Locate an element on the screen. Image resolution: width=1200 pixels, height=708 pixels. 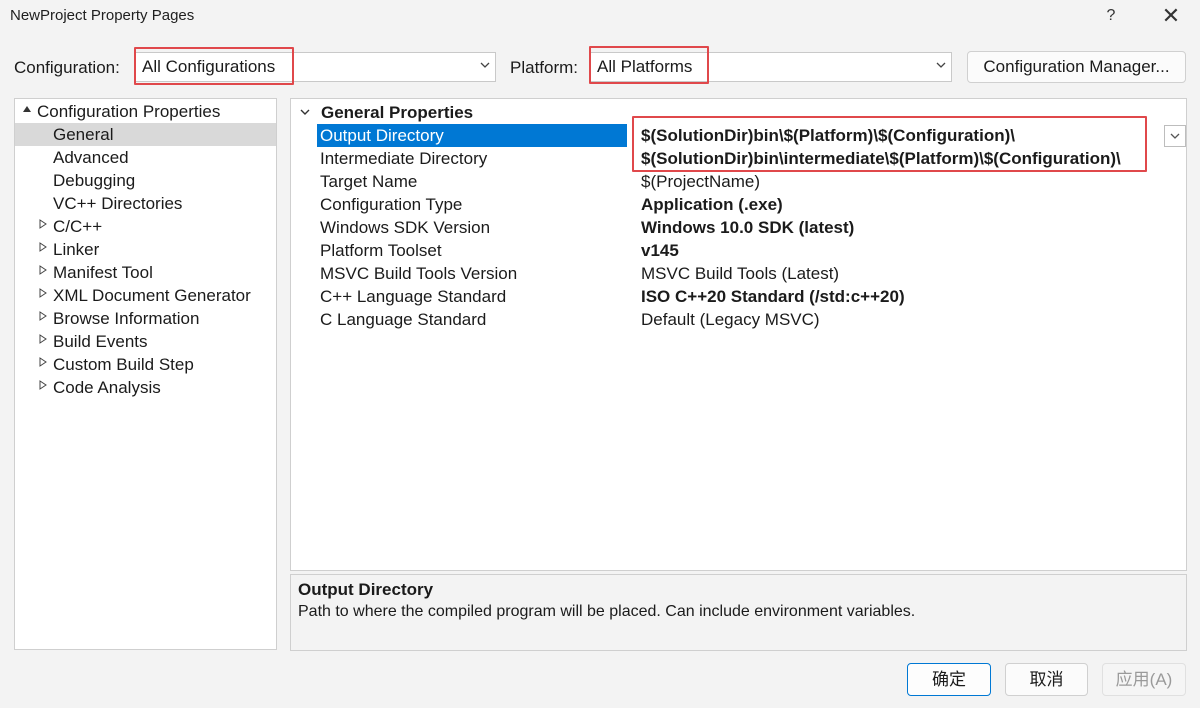
tree-item-label: Manifest Tool is located at coordinates (103, 272).